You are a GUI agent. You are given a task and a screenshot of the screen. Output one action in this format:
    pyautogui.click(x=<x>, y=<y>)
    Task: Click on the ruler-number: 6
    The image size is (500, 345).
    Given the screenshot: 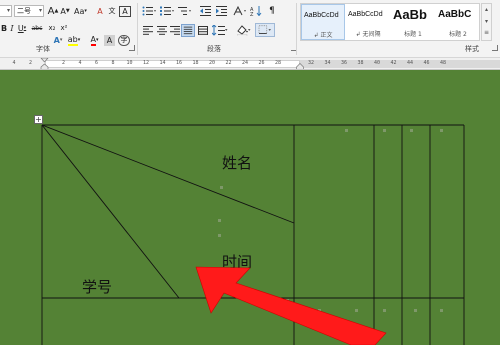 What is the action you would take?
    pyautogui.click(x=96, y=63)
    